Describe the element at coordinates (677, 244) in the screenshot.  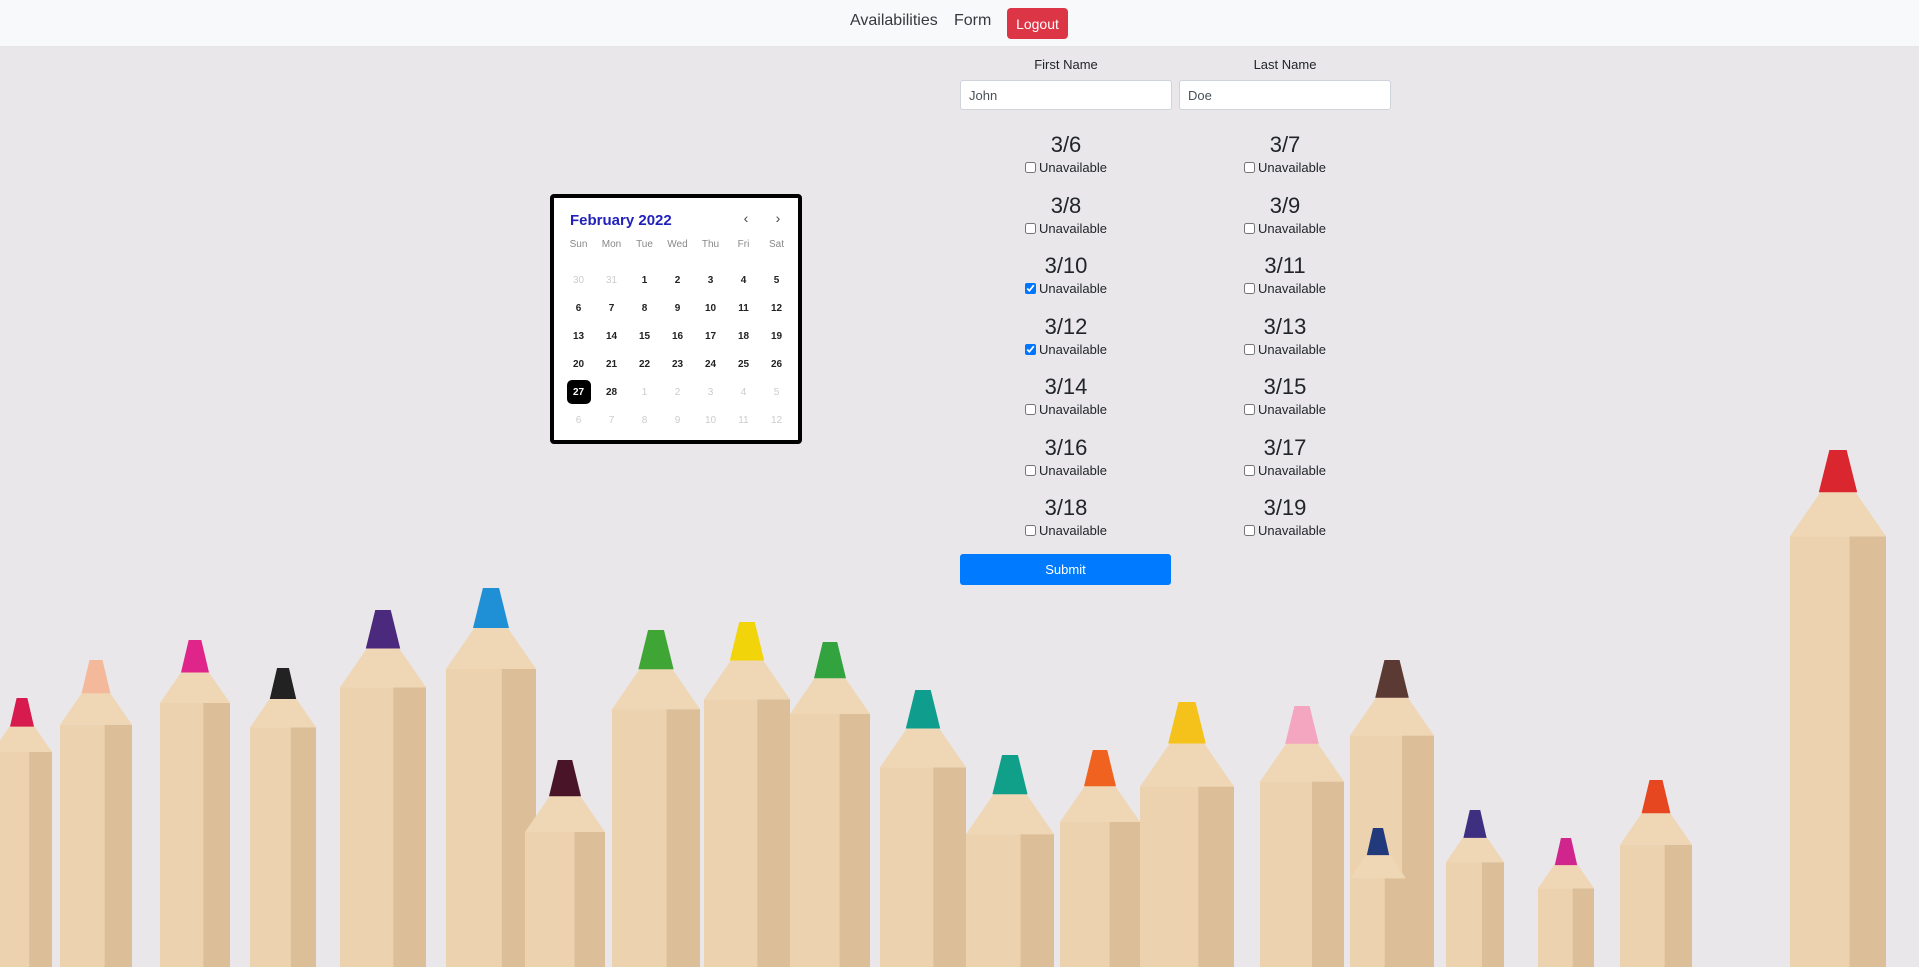
I see `weekday-header: Wed` at that location.